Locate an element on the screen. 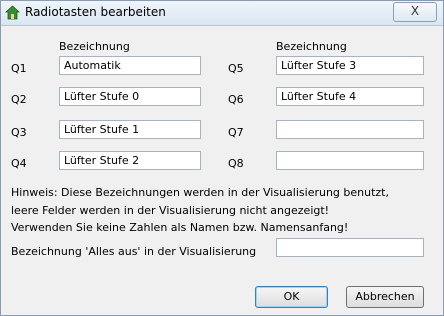 The width and height of the screenshot is (444, 316). row-label-q1: Q1 is located at coordinates (19, 68).